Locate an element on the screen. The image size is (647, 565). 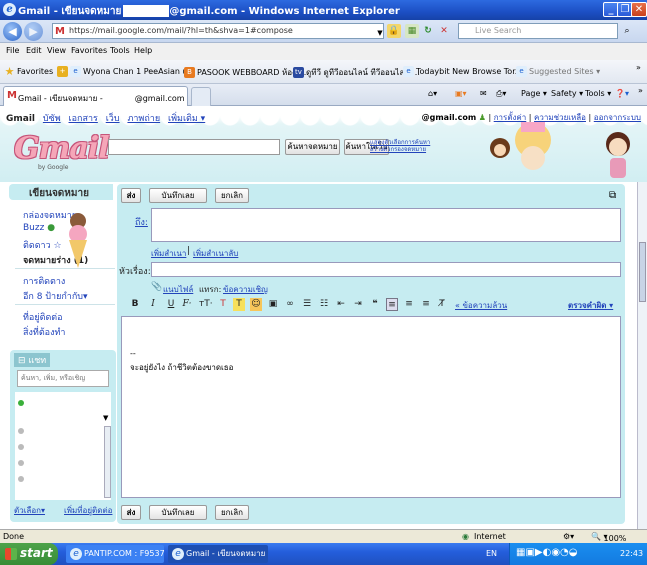
add-contact-link: เพิ่มที่อยู่ติดต่อ is located at coordinates (88, 510).